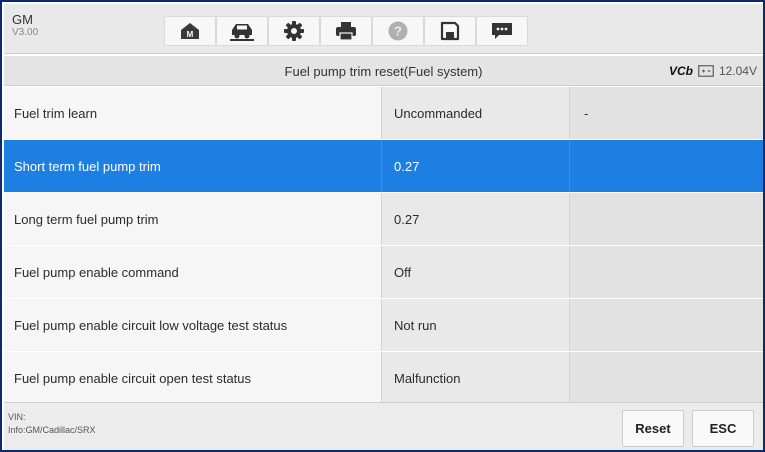 This screenshot has height=452, width=765. I want to click on vcb-logo: VCb, so click(680, 71).